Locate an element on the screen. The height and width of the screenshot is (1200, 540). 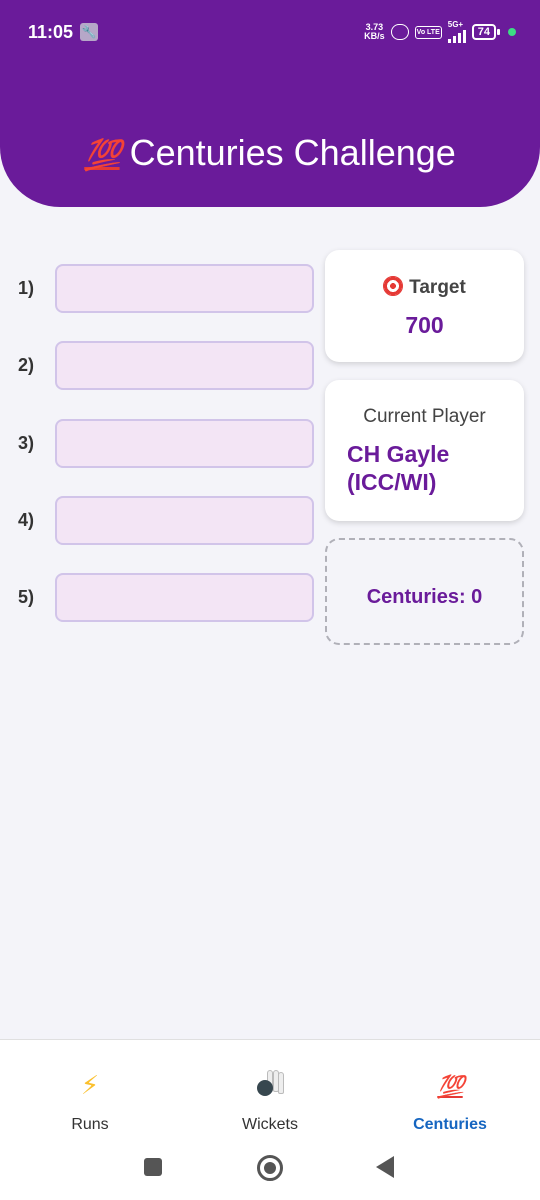
target-value: 700 is located at coordinates (424, 325).